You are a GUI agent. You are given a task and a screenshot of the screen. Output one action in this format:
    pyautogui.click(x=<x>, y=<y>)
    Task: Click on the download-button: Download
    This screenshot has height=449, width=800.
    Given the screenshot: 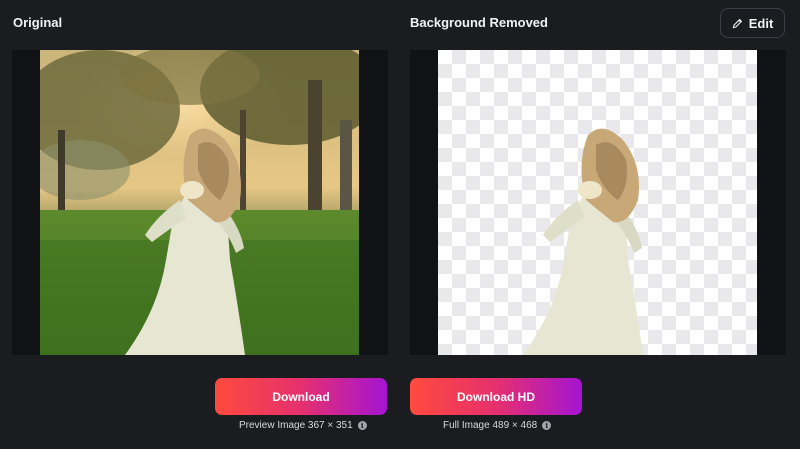 What is the action you would take?
    pyautogui.click(x=301, y=396)
    